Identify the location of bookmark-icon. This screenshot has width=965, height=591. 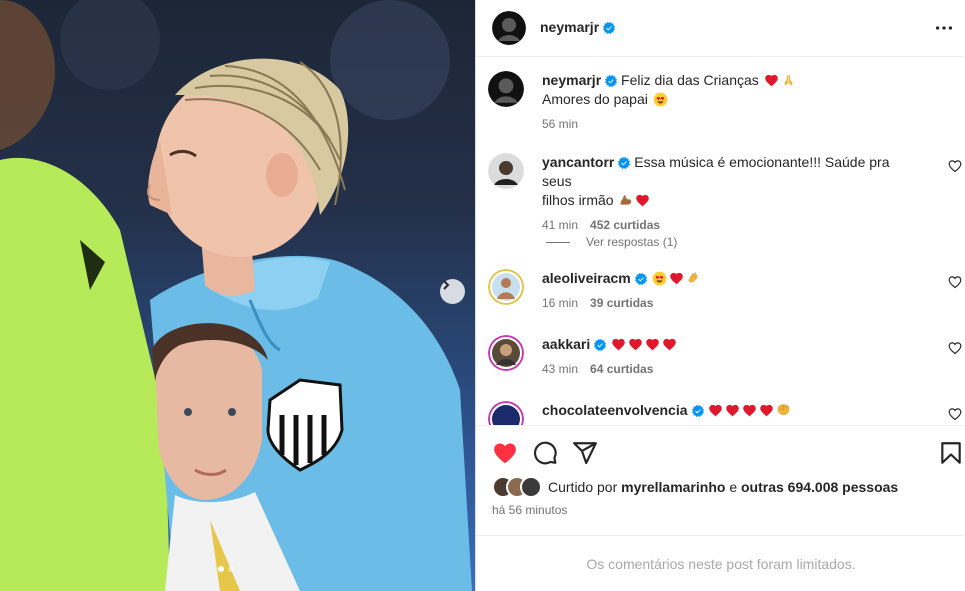
(951, 453).